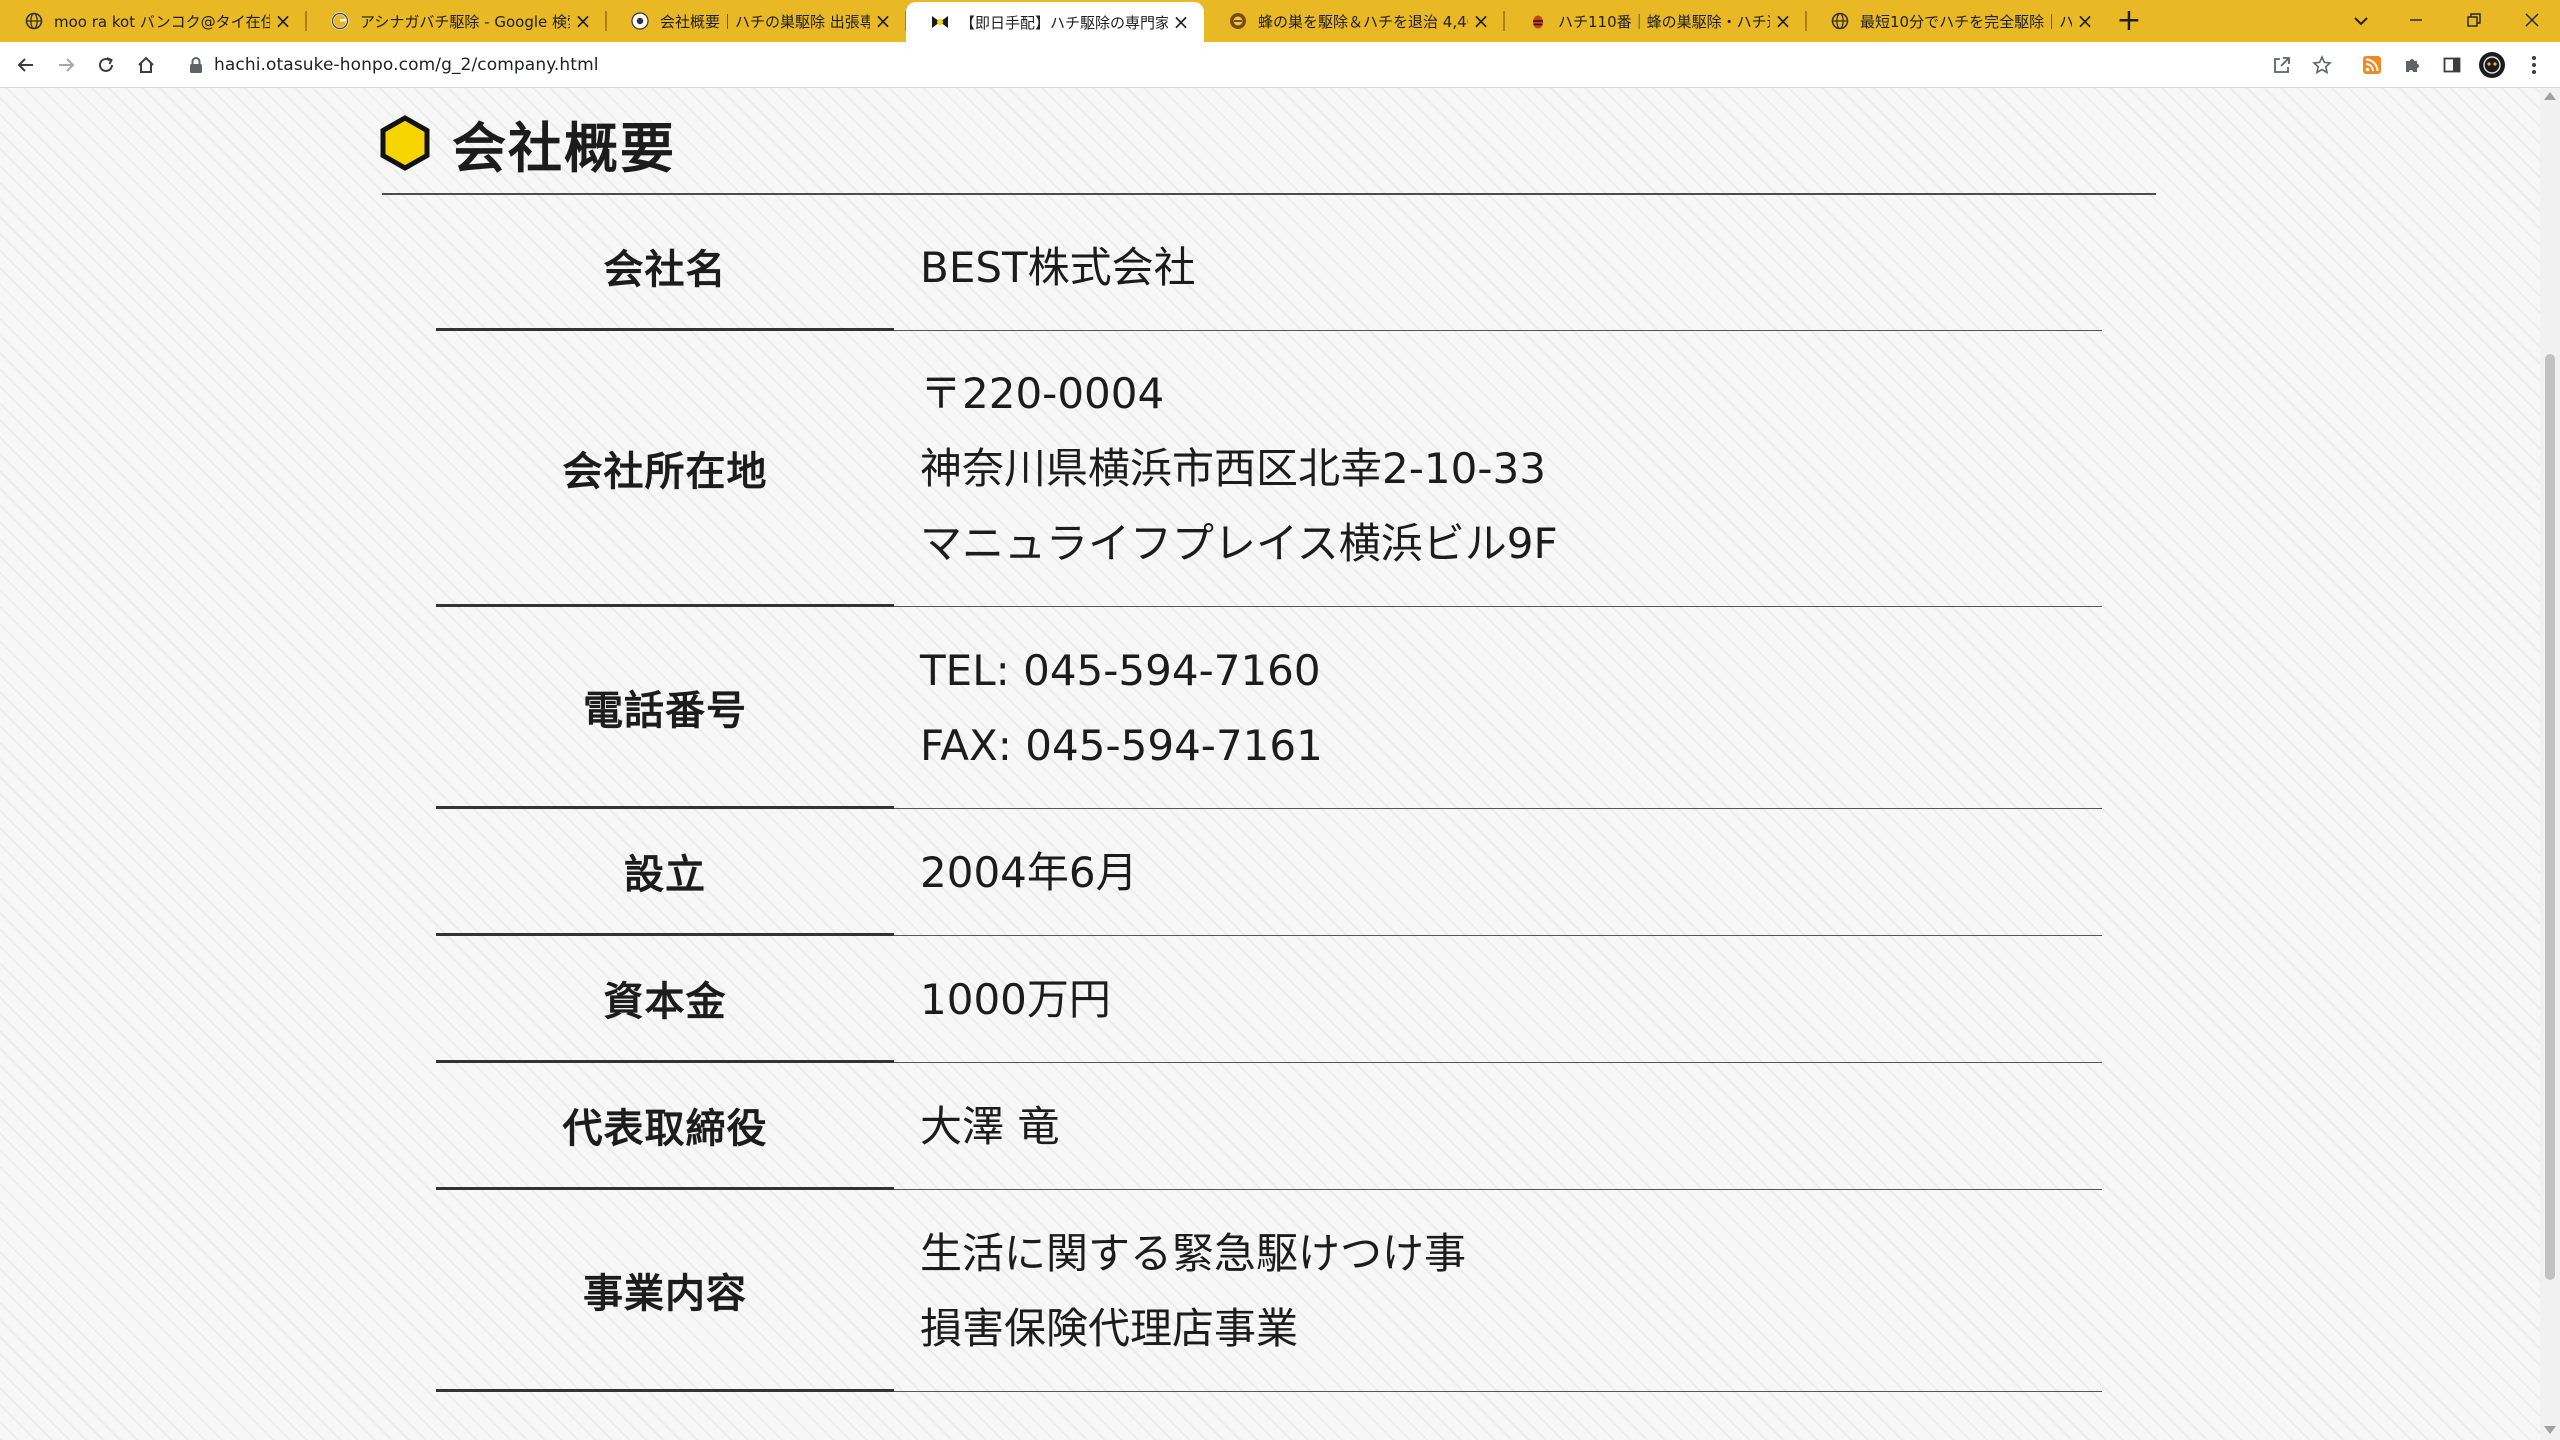 The height and width of the screenshot is (1440, 2560). Describe the element at coordinates (405, 143) in the screenshot. I see `hexagon-icon` at that location.